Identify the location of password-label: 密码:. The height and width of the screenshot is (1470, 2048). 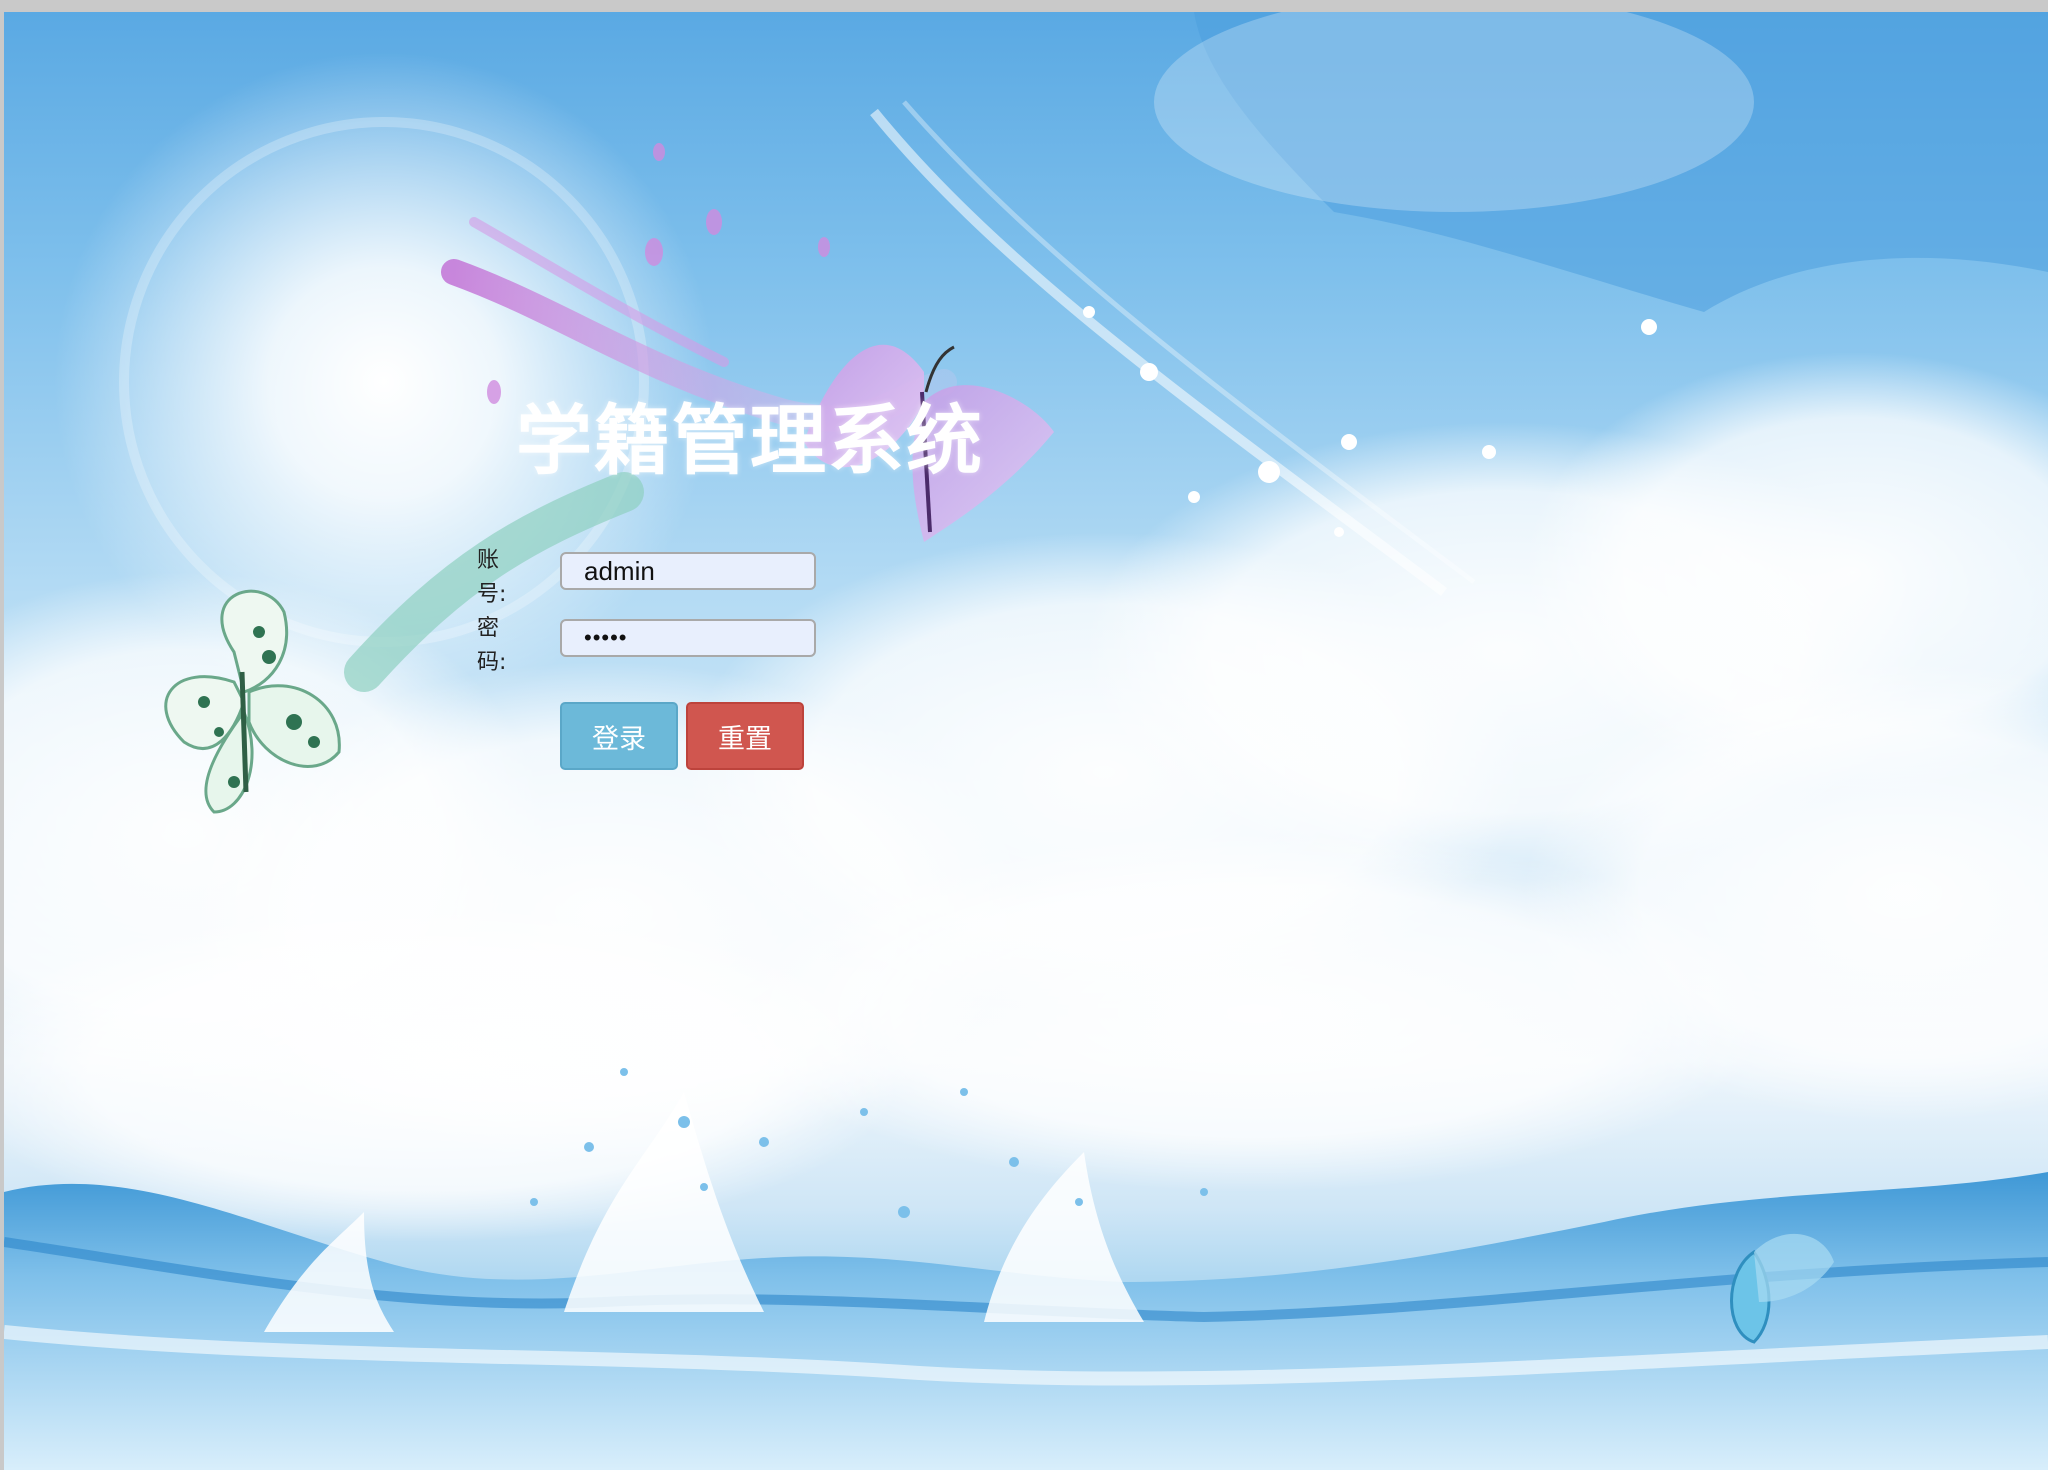
(492, 645).